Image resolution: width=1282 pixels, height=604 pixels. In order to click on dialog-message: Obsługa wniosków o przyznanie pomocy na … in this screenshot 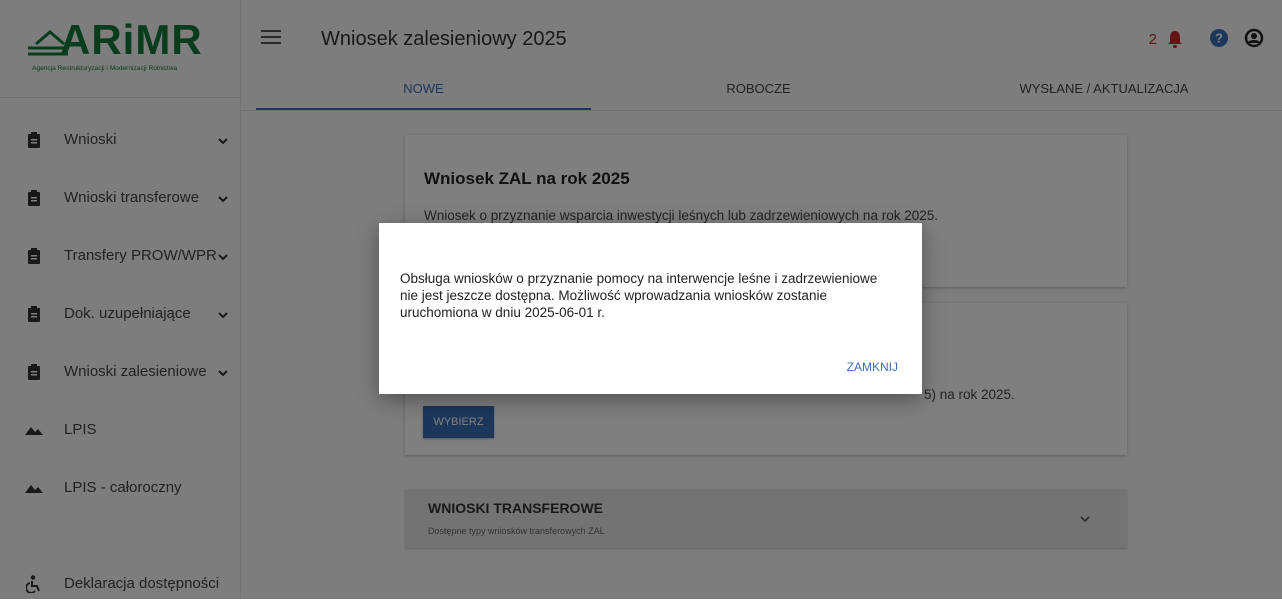, I will do `click(639, 295)`.